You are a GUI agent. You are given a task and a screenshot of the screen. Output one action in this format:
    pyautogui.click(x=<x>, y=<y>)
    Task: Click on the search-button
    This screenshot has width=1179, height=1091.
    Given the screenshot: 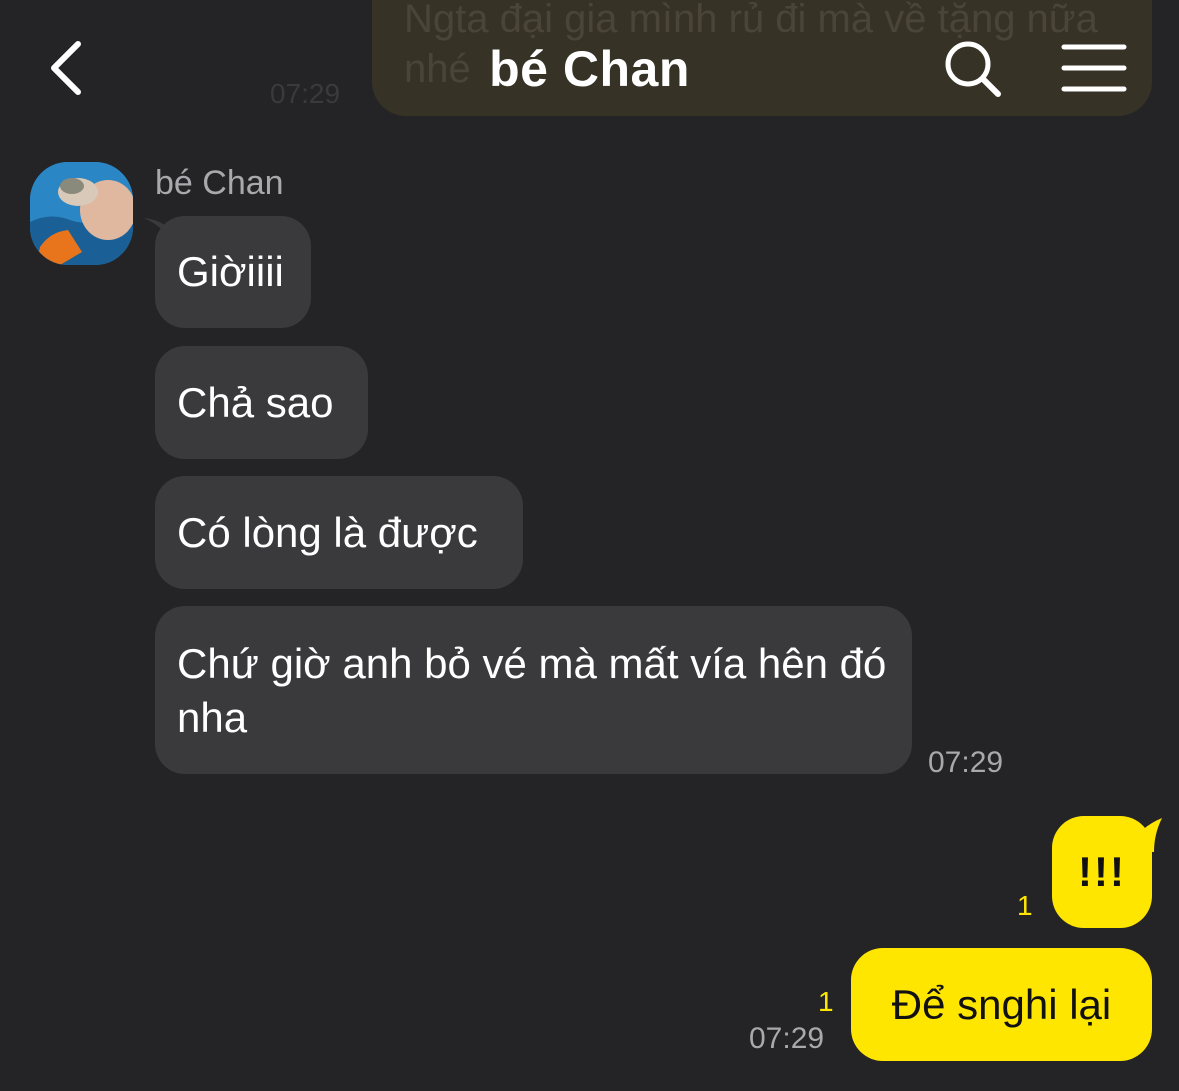 What is the action you would take?
    pyautogui.click(x=973, y=69)
    